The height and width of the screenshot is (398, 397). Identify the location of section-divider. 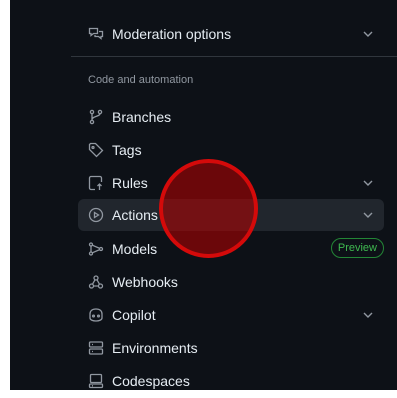
(234, 56).